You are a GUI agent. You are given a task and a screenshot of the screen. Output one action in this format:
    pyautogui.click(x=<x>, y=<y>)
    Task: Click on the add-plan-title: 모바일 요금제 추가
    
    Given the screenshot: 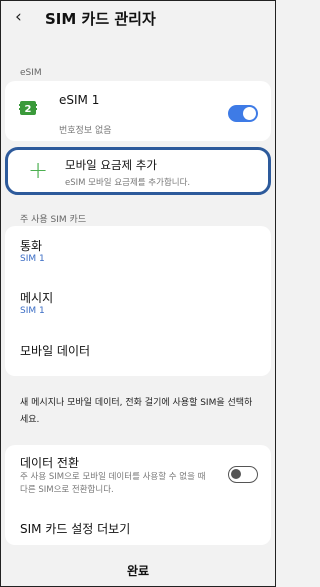 What is the action you would take?
    pyautogui.click(x=111, y=165)
    